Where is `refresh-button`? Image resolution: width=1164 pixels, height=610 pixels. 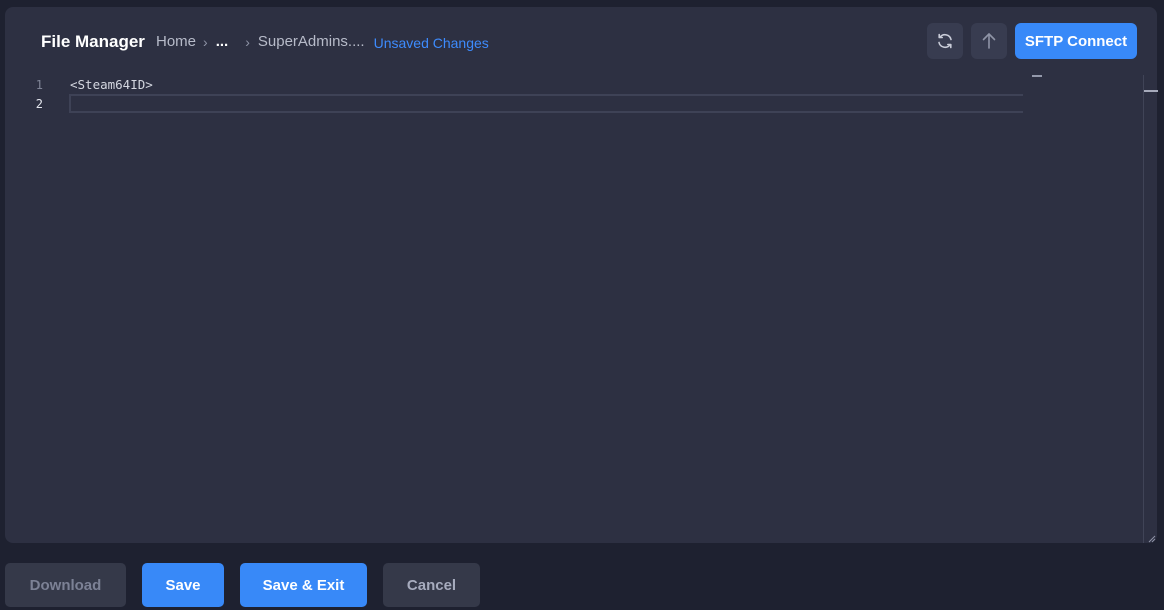 refresh-button is located at coordinates (945, 41).